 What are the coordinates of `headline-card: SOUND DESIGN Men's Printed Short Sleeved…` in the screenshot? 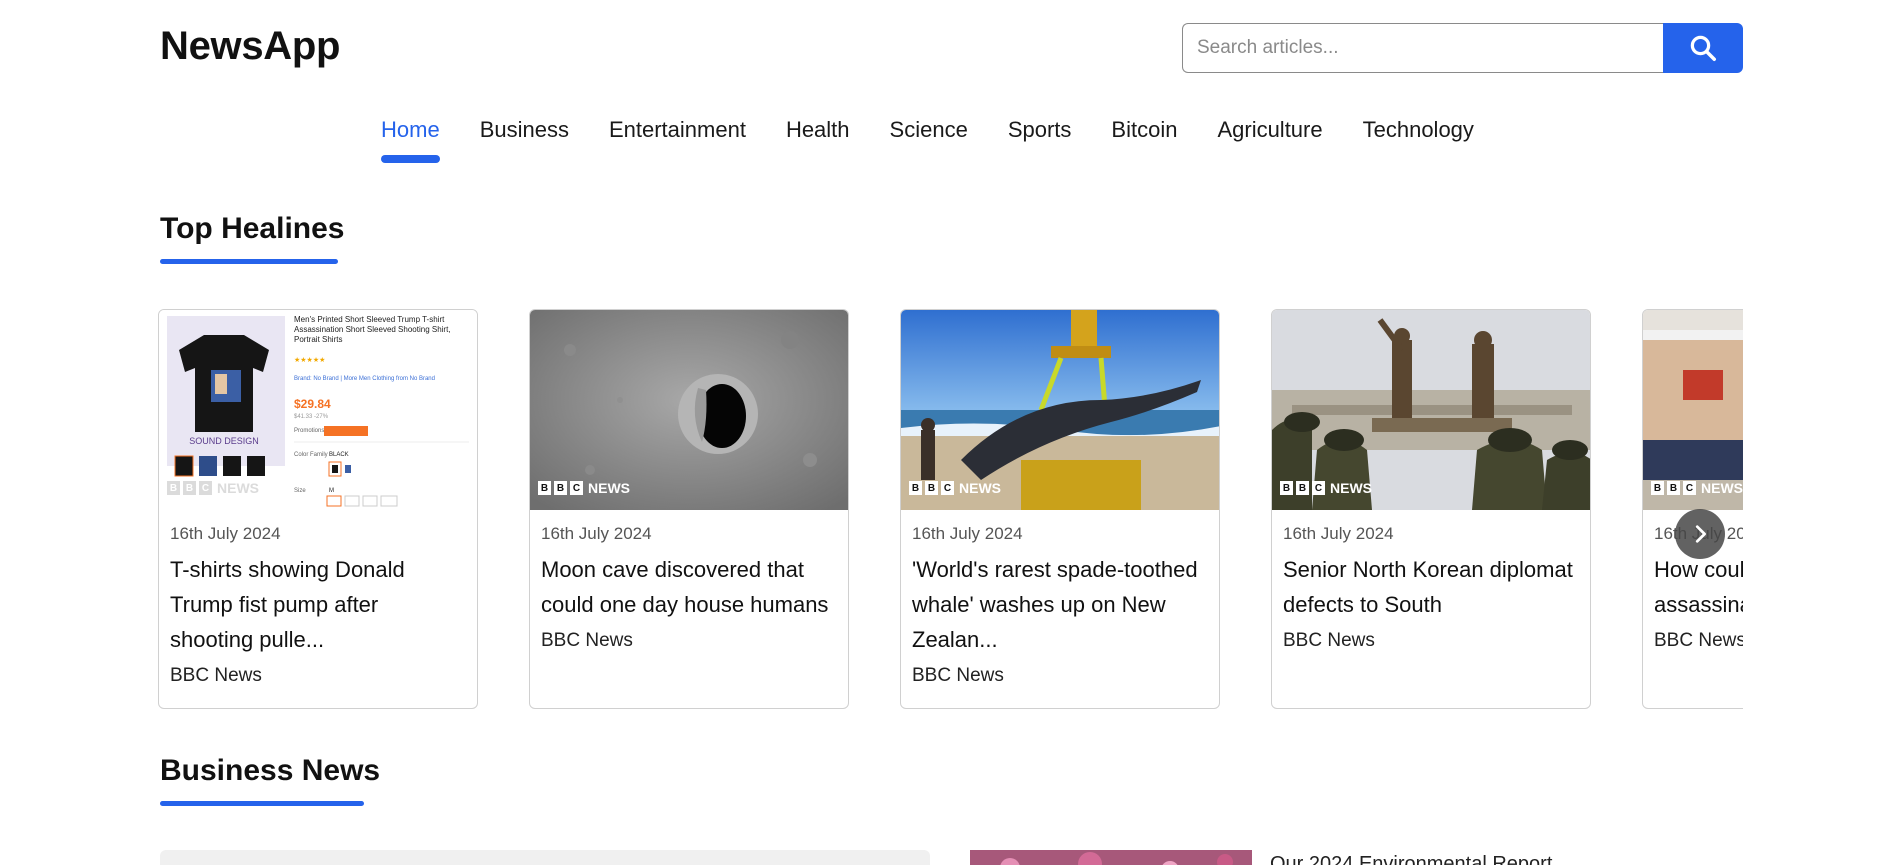 It's located at (318, 509).